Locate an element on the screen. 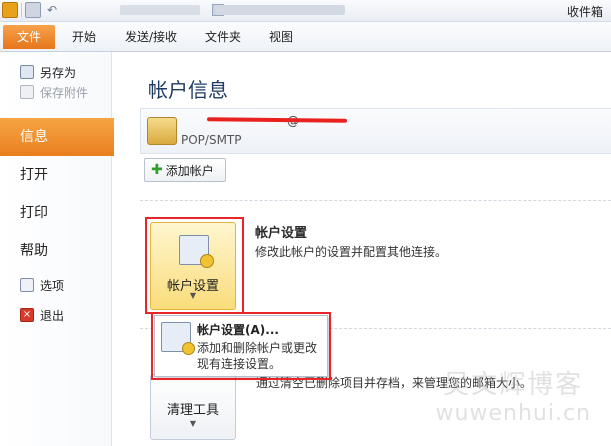 Image resolution: width=611 pixels, height=446 pixels. nav-save-as: 另存为 is located at coordinates (55, 72).